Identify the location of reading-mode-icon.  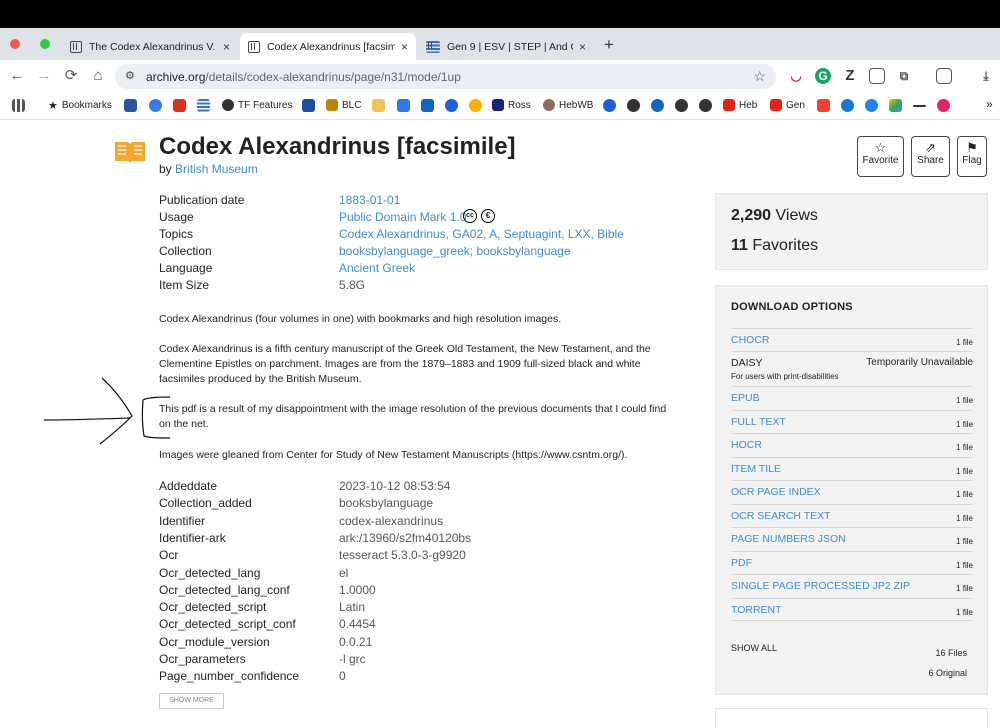
(944, 76).